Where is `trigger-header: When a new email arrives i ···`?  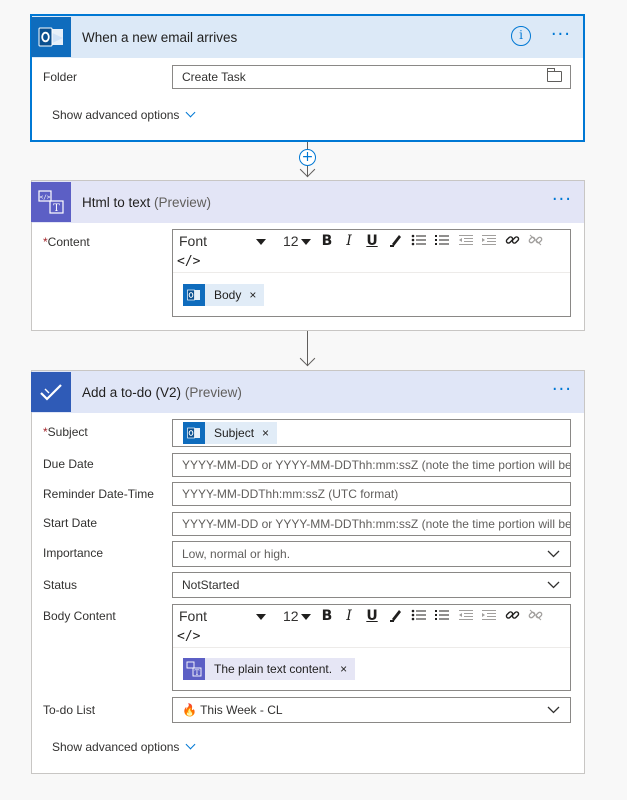
trigger-header: When a new email arrives i ··· is located at coordinates (307, 37).